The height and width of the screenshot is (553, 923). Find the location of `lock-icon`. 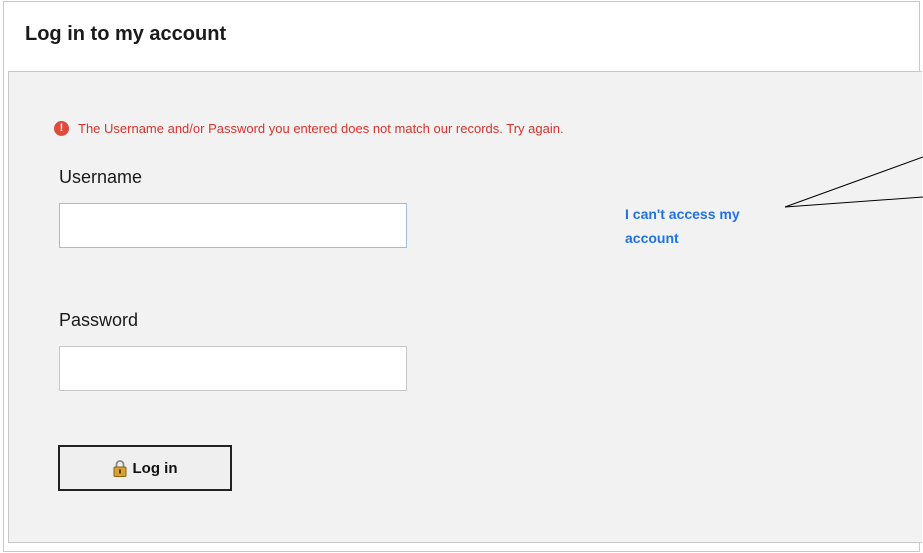

lock-icon is located at coordinates (120, 468).